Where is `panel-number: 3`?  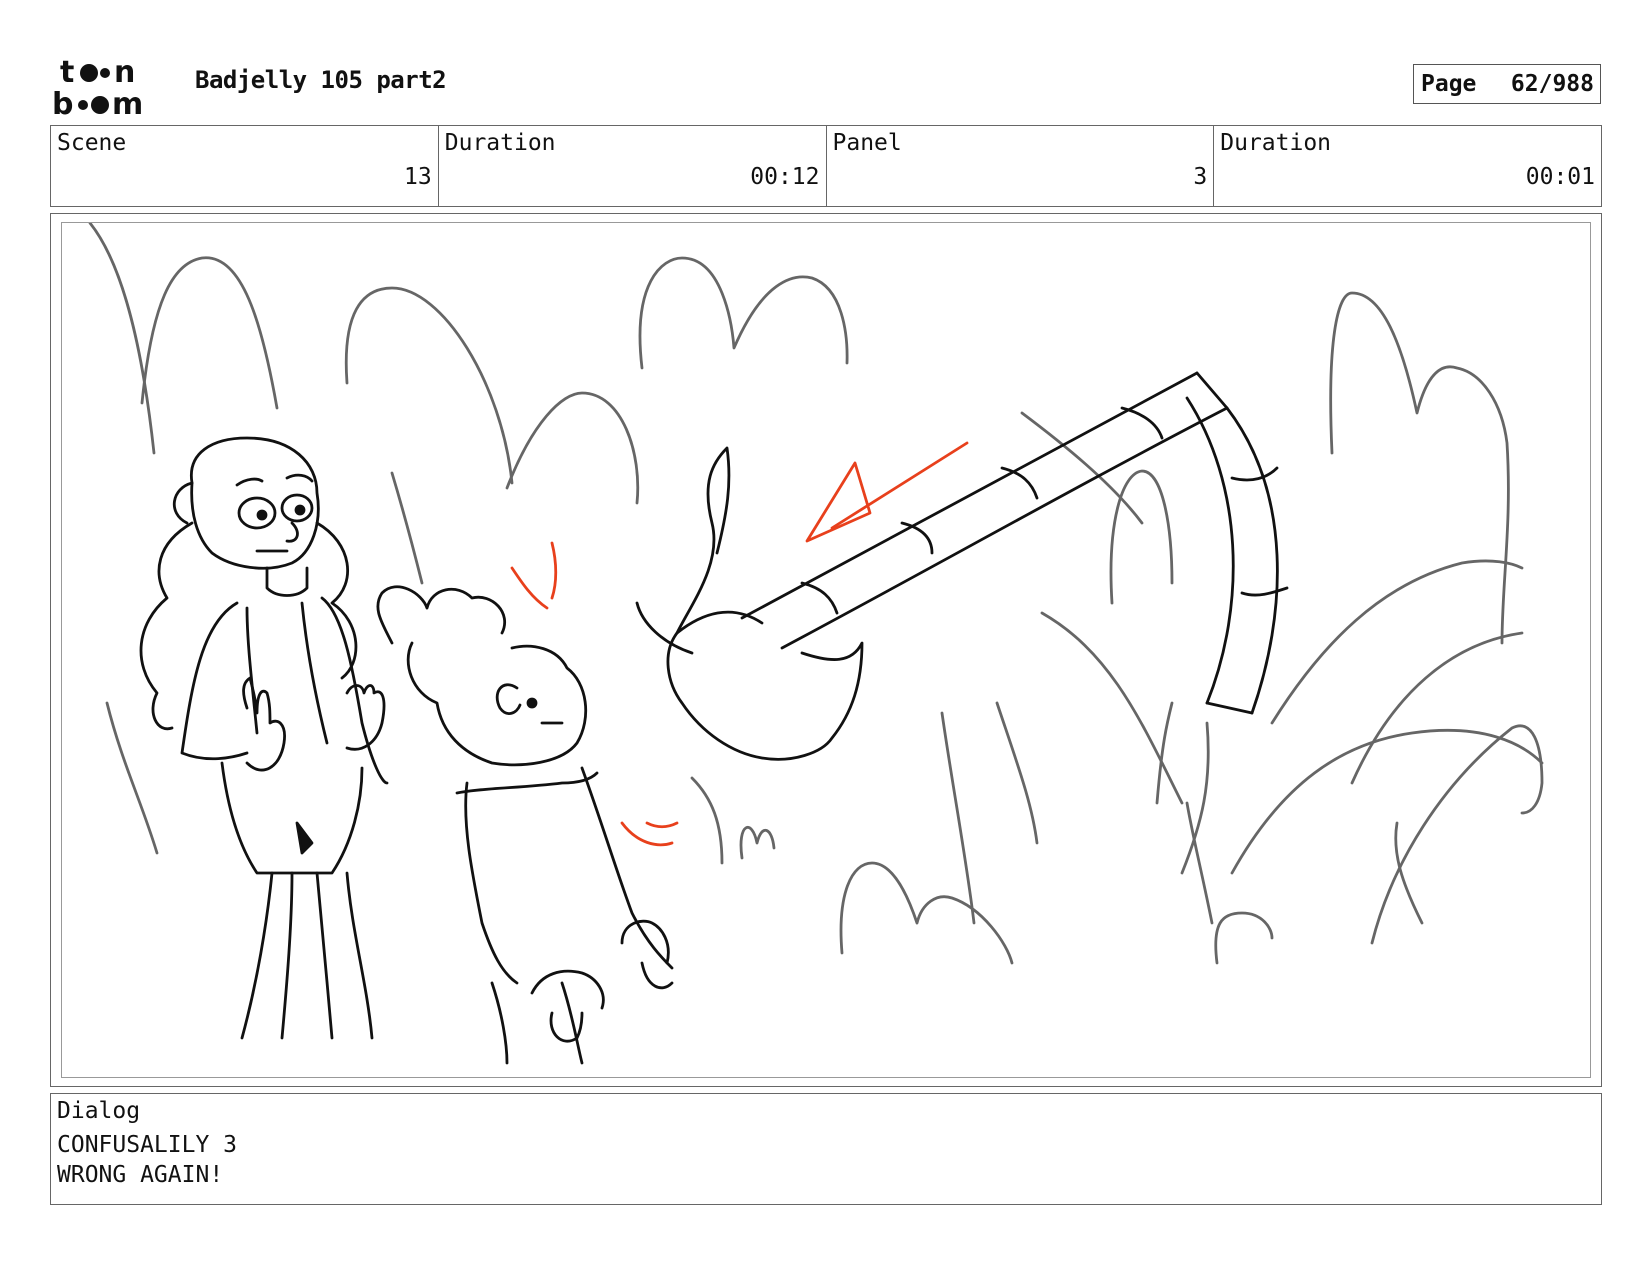 panel-number: 3 is located at coordinates (1200, 177).